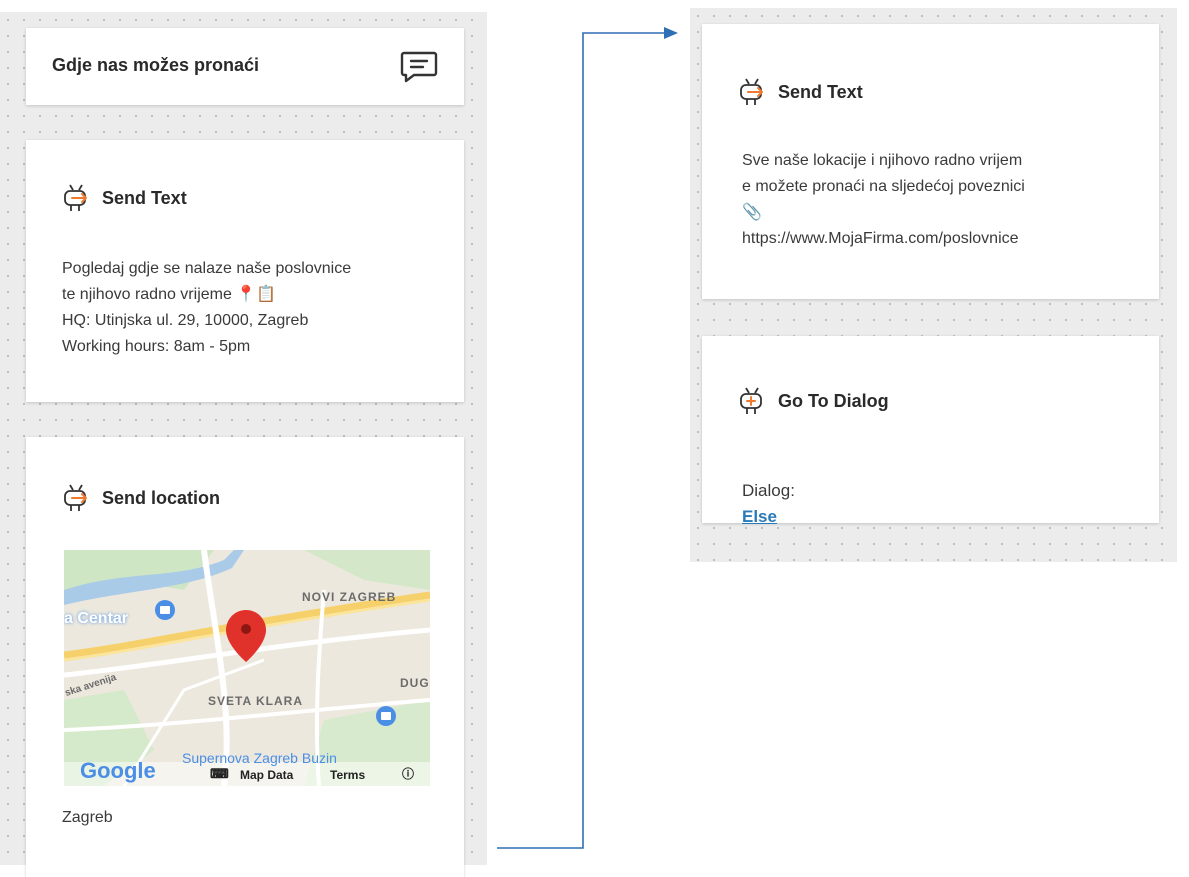 The image size is (1189, 877). I want to click on flow-connector, so click(587, 438).